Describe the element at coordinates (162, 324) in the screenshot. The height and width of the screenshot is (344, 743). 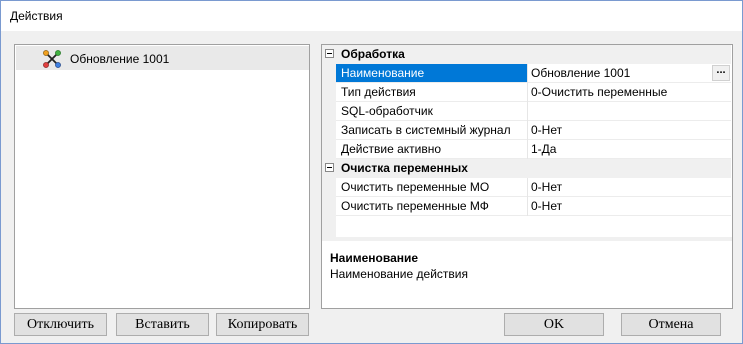
I see `insert-button: Вставить` at that location.